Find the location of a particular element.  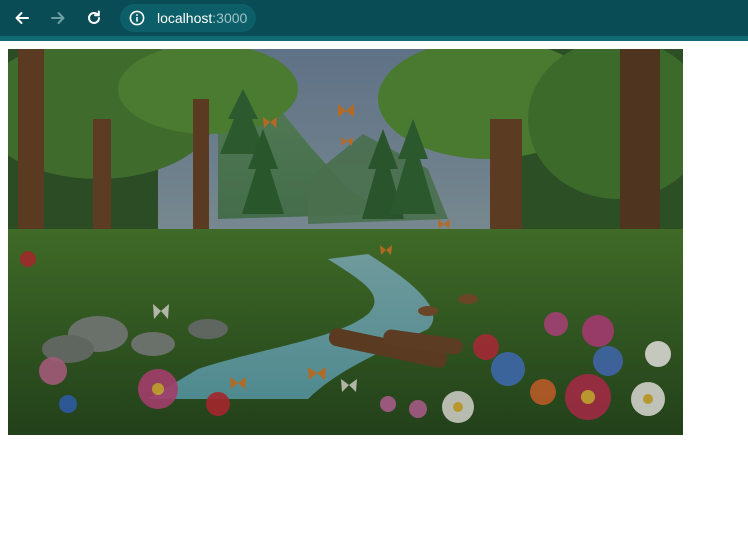

arrow-right-icon is located at coordinates (58, 18).